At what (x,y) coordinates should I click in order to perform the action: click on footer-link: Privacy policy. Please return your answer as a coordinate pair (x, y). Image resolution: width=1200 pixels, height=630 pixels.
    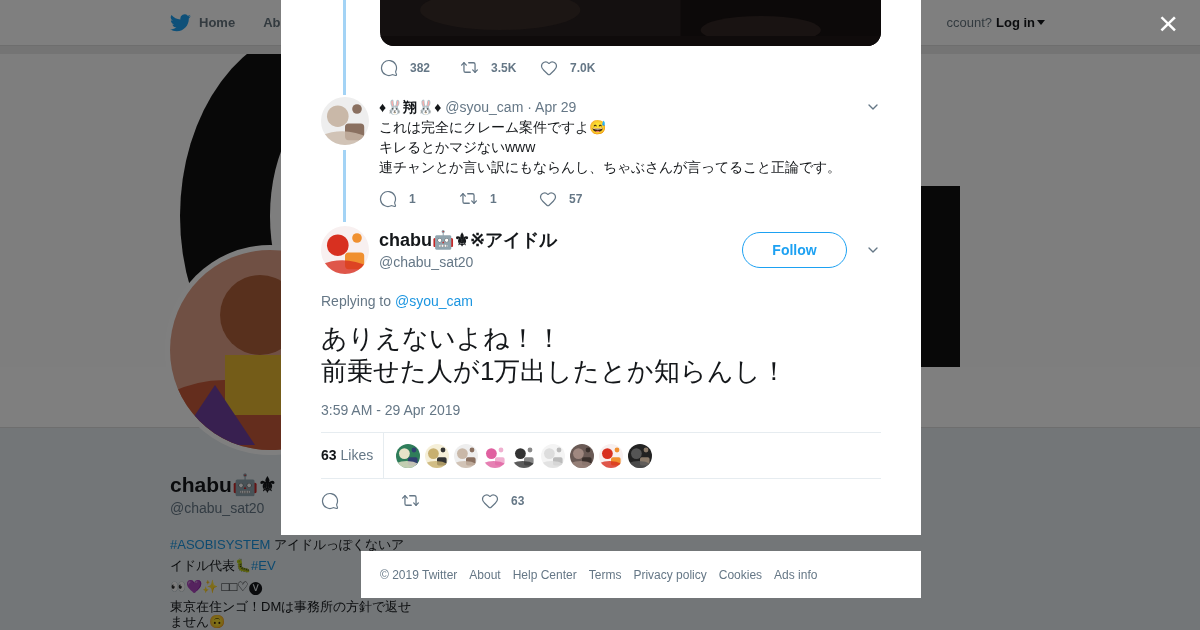
    Looking at the image, I should click on (670, 574).